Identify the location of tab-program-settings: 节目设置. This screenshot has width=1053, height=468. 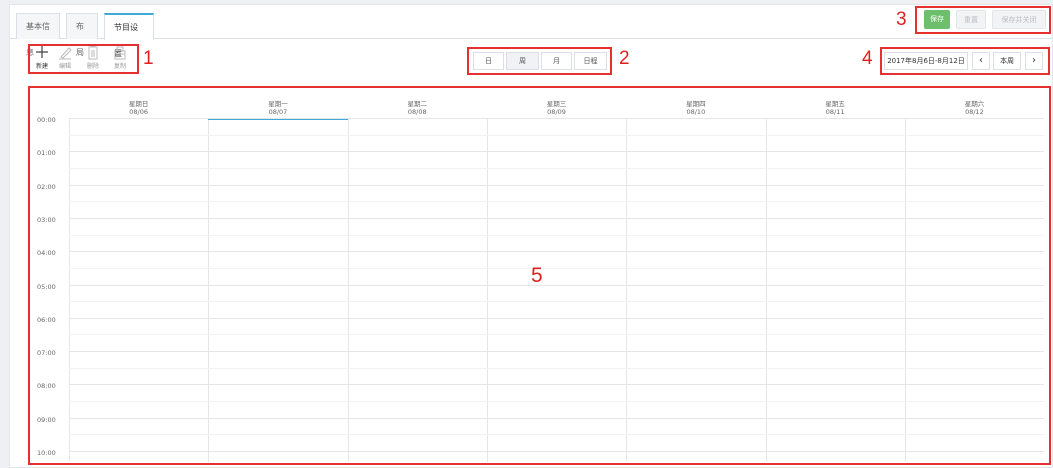
(129, 35).